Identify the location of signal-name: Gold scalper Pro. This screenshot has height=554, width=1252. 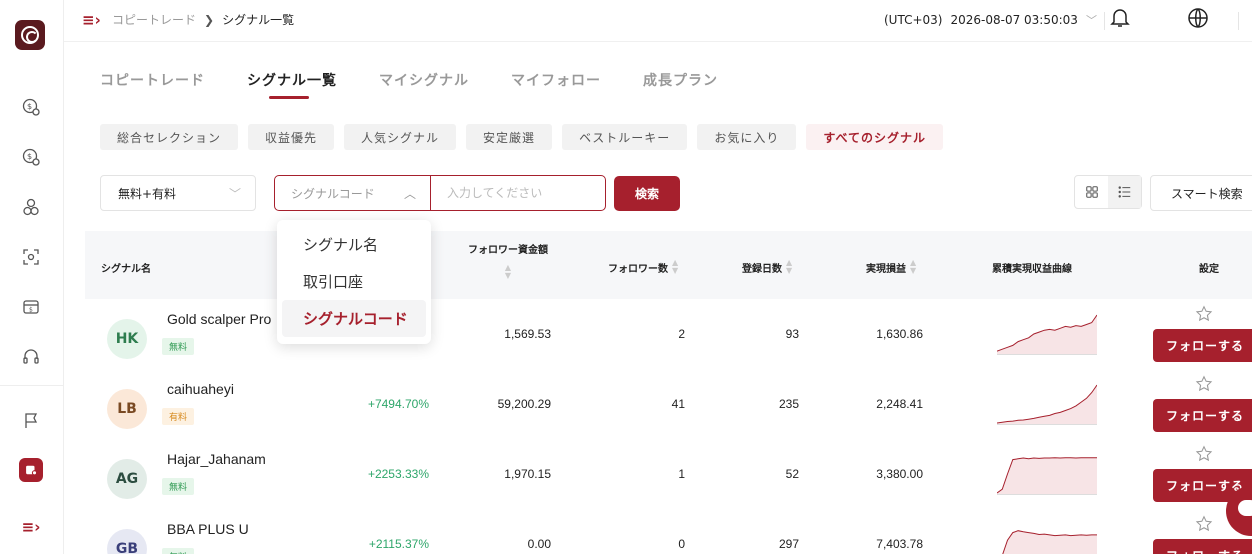
(219, 319).